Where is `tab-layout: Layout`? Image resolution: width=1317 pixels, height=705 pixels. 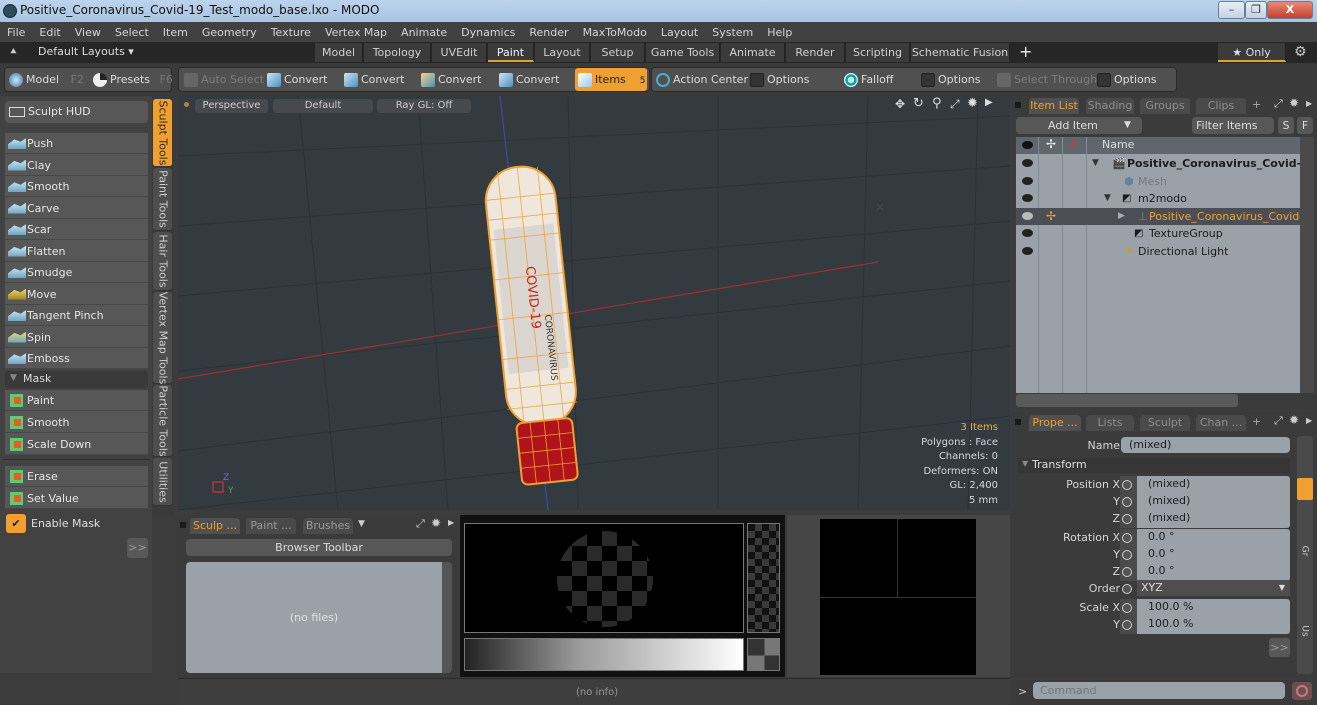 tab-layout: Layout is located at coordinates (562, 52).